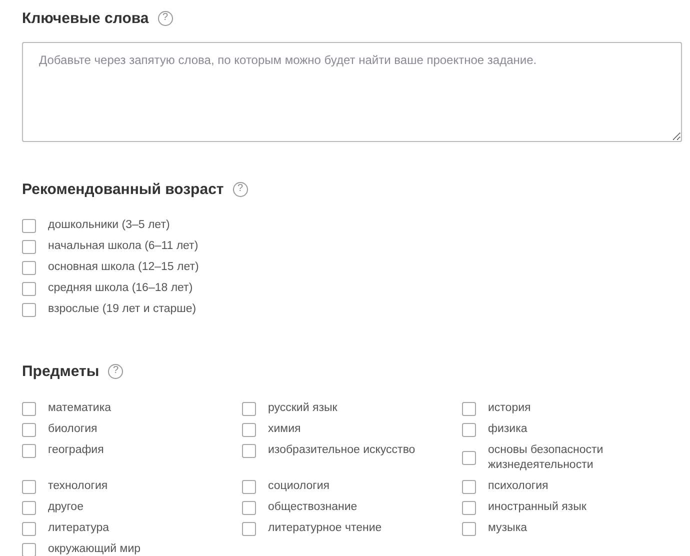 This screenshot has height=556, width=690. I want to click on checkbox-label: физика, so click(508, 429).